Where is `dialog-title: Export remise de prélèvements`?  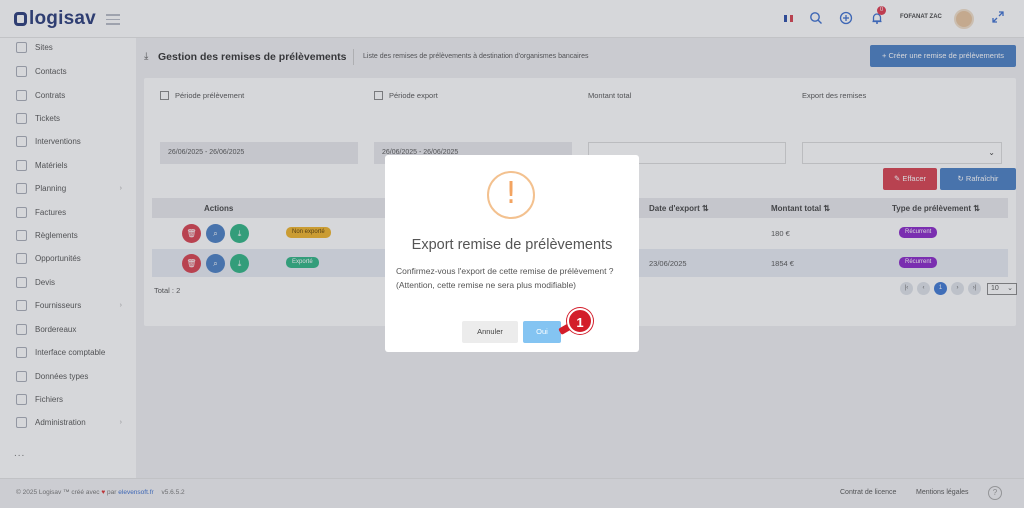
dialog-title: Export remise de prélèvements is located at coordinates (512, 245).